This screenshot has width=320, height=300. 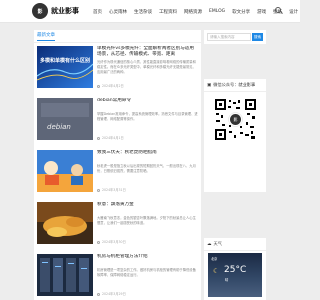 What do you see at coordinates (229, 37) in the screenshot?
I see `search-input: 请输入搜索内容` at bounding box center [229, 37].